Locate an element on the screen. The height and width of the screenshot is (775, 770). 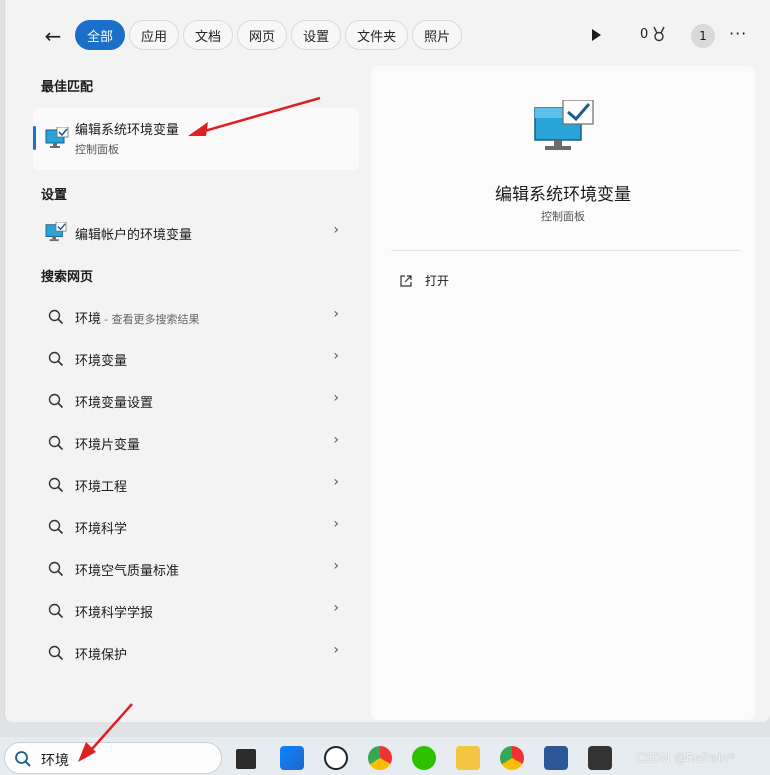
web-search-item: 环境 - 查看更多搜索结果 › is located at coordinates (196, 316).